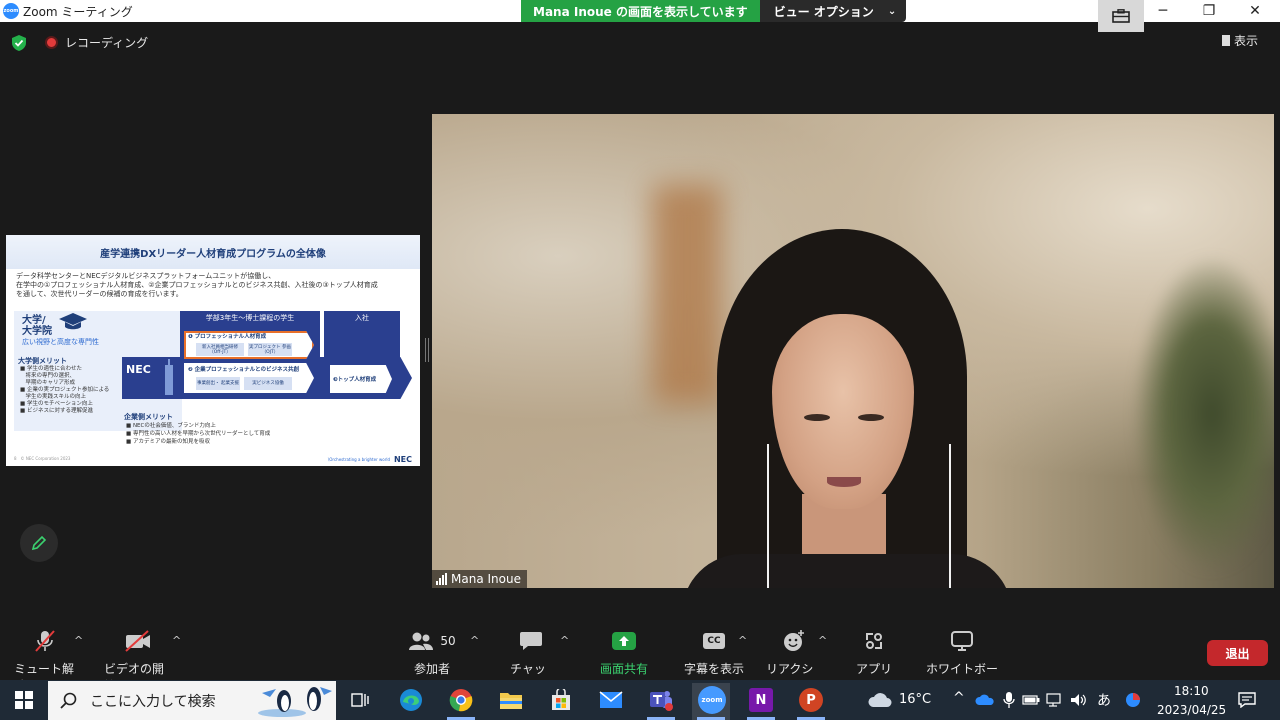 The height and width of the screenshot is (720, 1280). I want to click on participant-eye-left, so click(817, 417).